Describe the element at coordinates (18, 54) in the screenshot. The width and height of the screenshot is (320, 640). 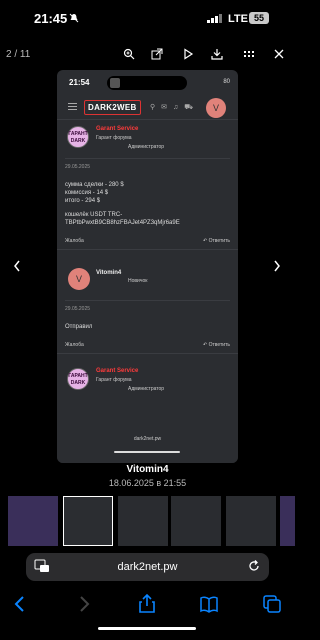
I see `image-counter: 2 / 11` at that location.